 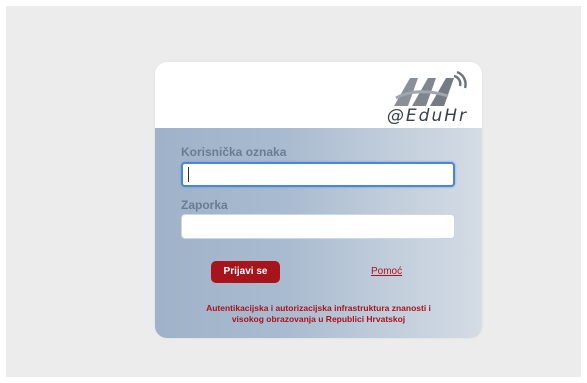 What do you see at coordinates (386, 271) in the screenshot?
I see `help-link: Pomoć` at bounding box center [386, 271].